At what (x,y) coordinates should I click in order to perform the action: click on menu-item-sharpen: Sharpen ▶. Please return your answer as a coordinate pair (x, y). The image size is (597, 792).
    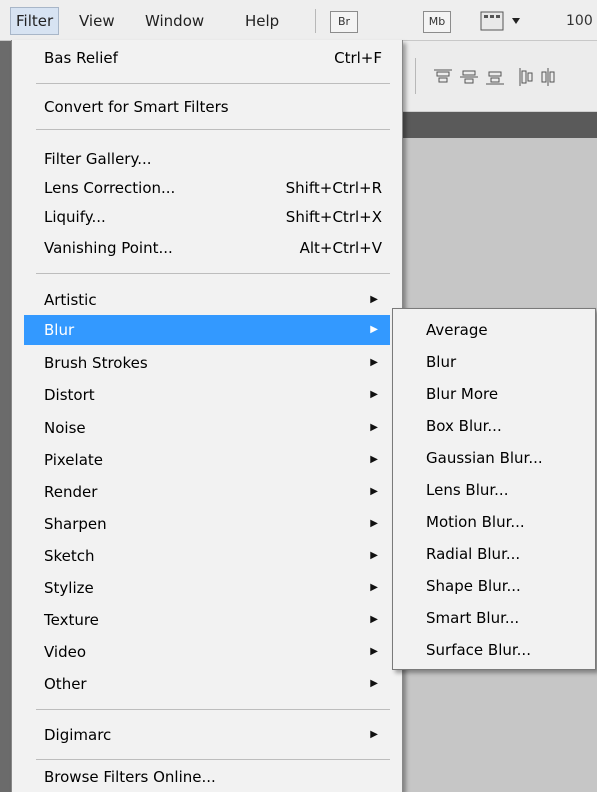
    Looking at the image, I should click on (207, 524).